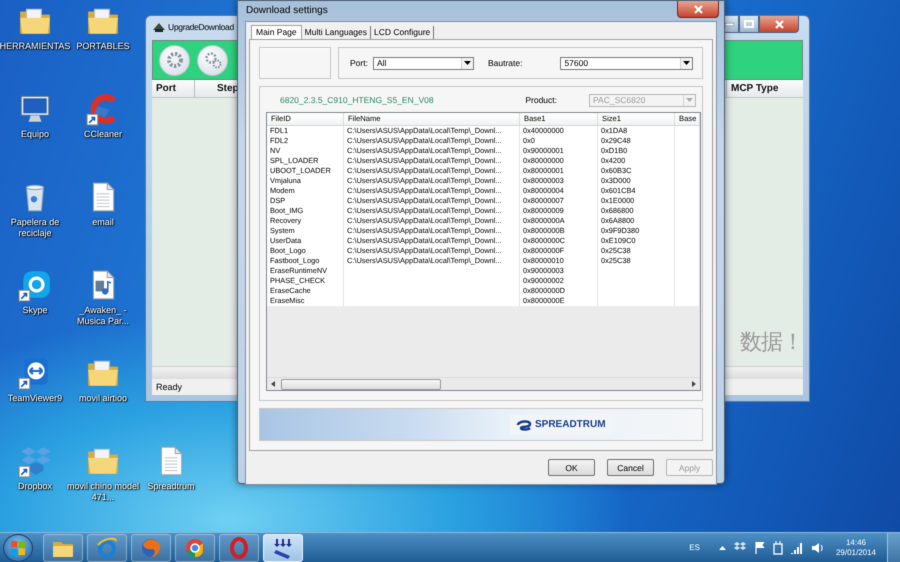  Describe the element at coordinates (201, 27) in the screenshot. I see `window-title: UpgradeDownload` at that location.